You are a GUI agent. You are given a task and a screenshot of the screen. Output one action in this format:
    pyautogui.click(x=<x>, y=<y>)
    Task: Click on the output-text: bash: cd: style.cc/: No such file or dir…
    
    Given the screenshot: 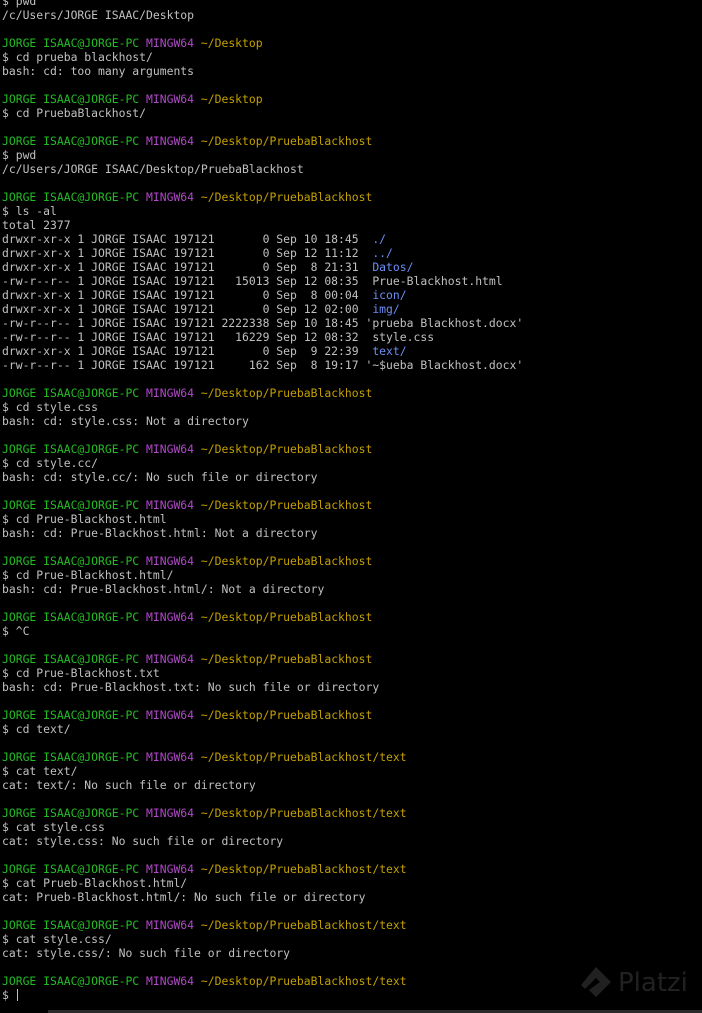 What is the action you would take?
    pyautogui.click(x=160, y=477)
    